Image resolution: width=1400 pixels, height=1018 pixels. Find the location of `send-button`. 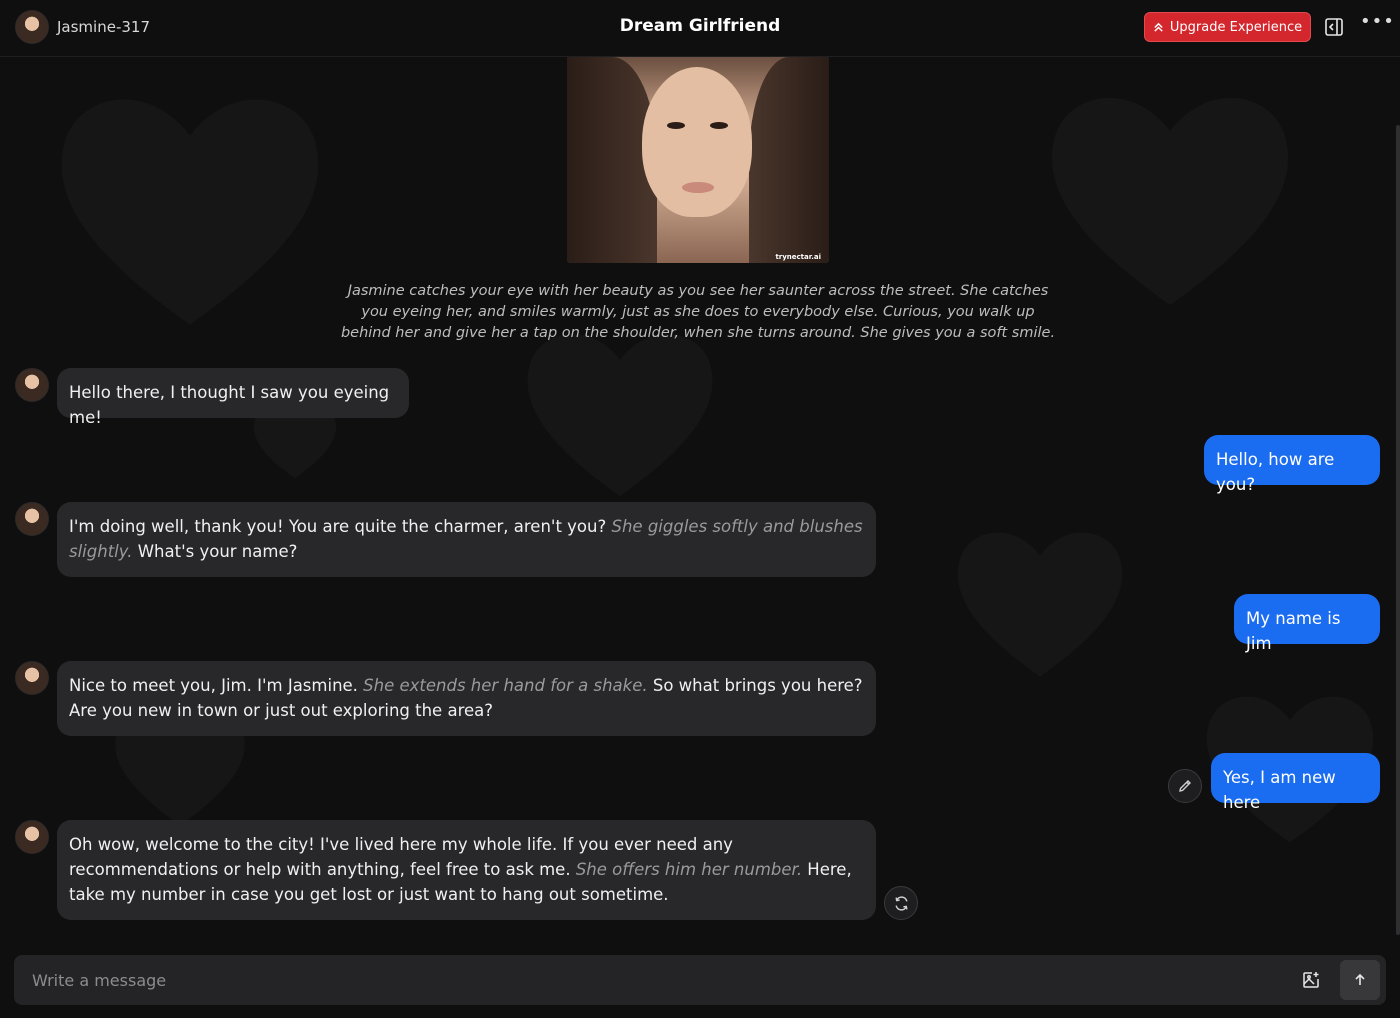

send-button is located at coordinates (1360, 980).